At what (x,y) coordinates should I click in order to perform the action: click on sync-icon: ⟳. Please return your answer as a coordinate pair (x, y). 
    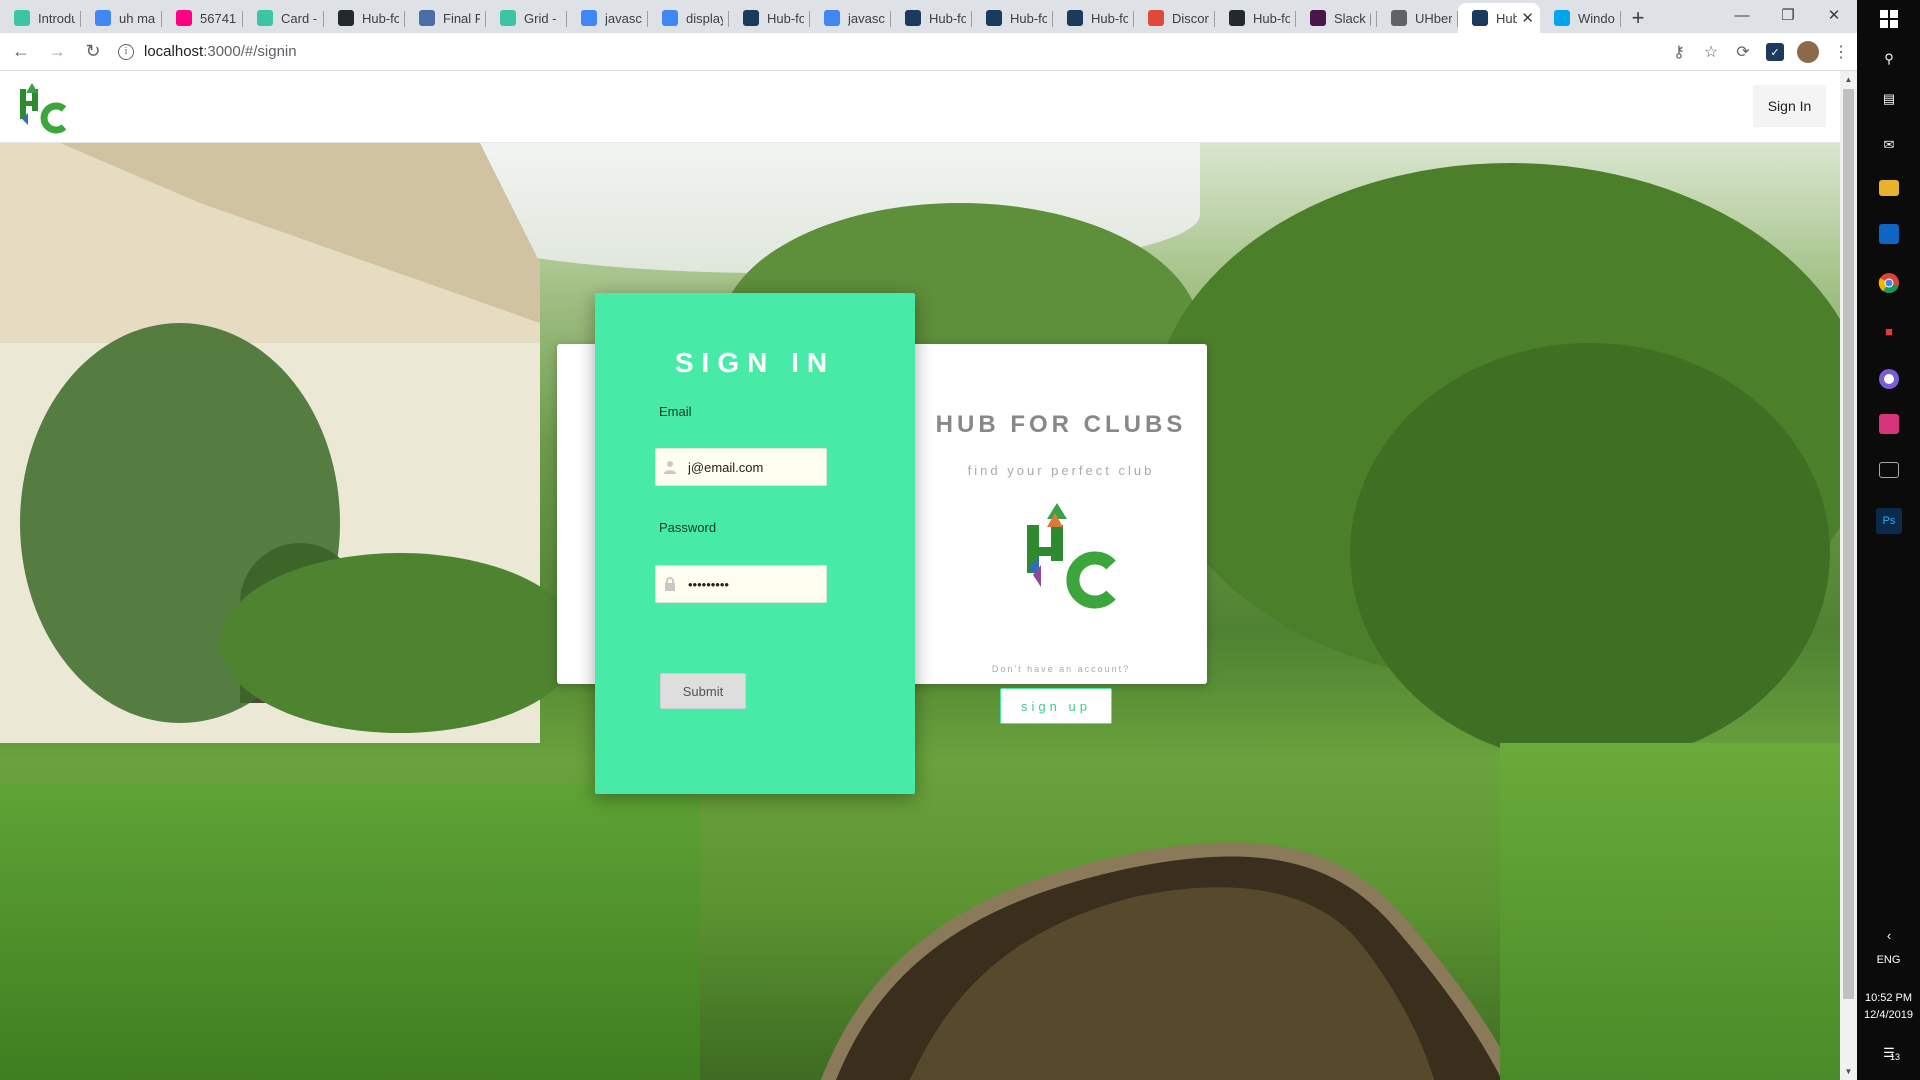
    Looking at the image, I should click on (1743, 52).